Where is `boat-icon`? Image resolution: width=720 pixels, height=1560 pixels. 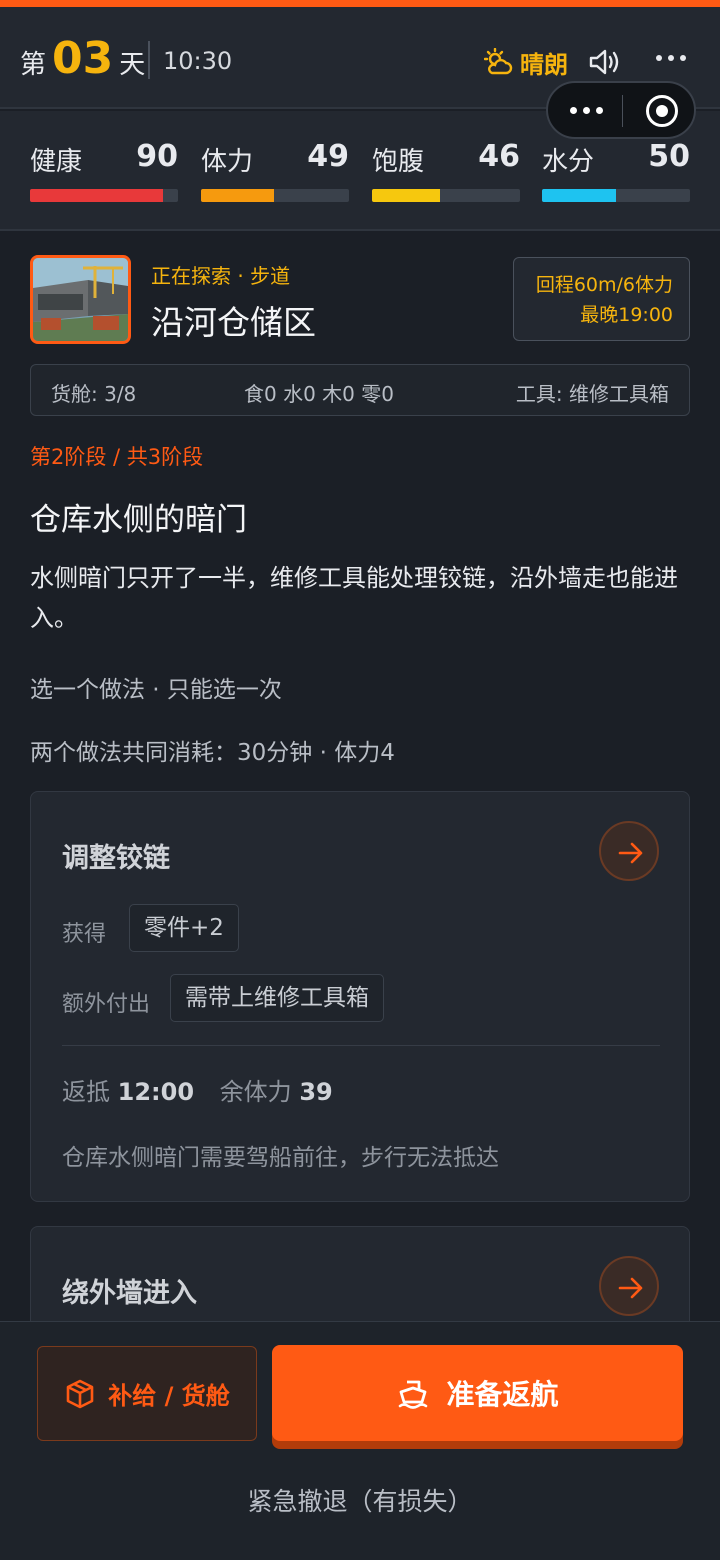
boat-icon is located at coordinates (413, 1394).